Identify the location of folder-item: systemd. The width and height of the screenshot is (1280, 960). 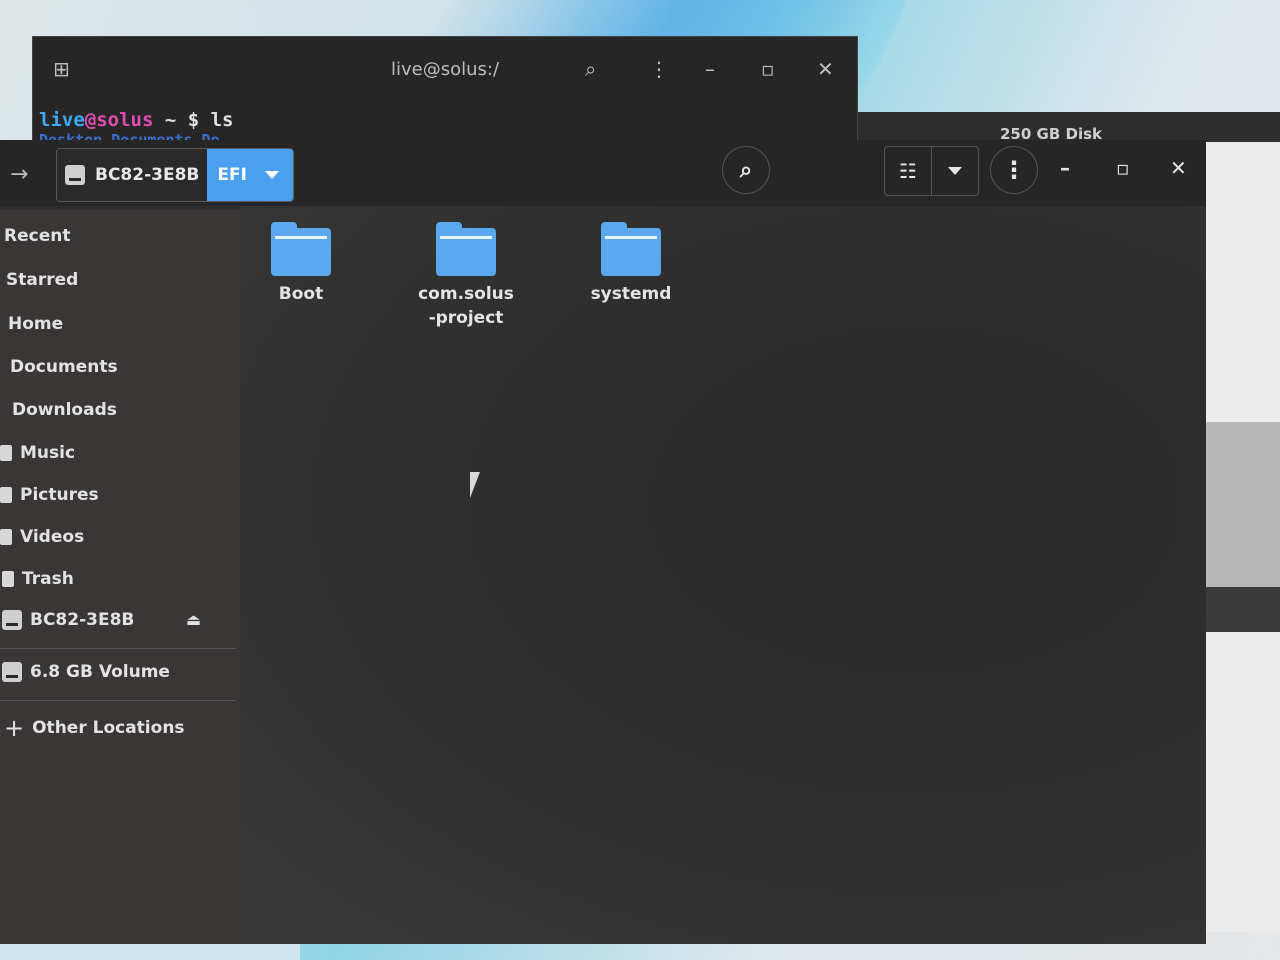
(631, 264).